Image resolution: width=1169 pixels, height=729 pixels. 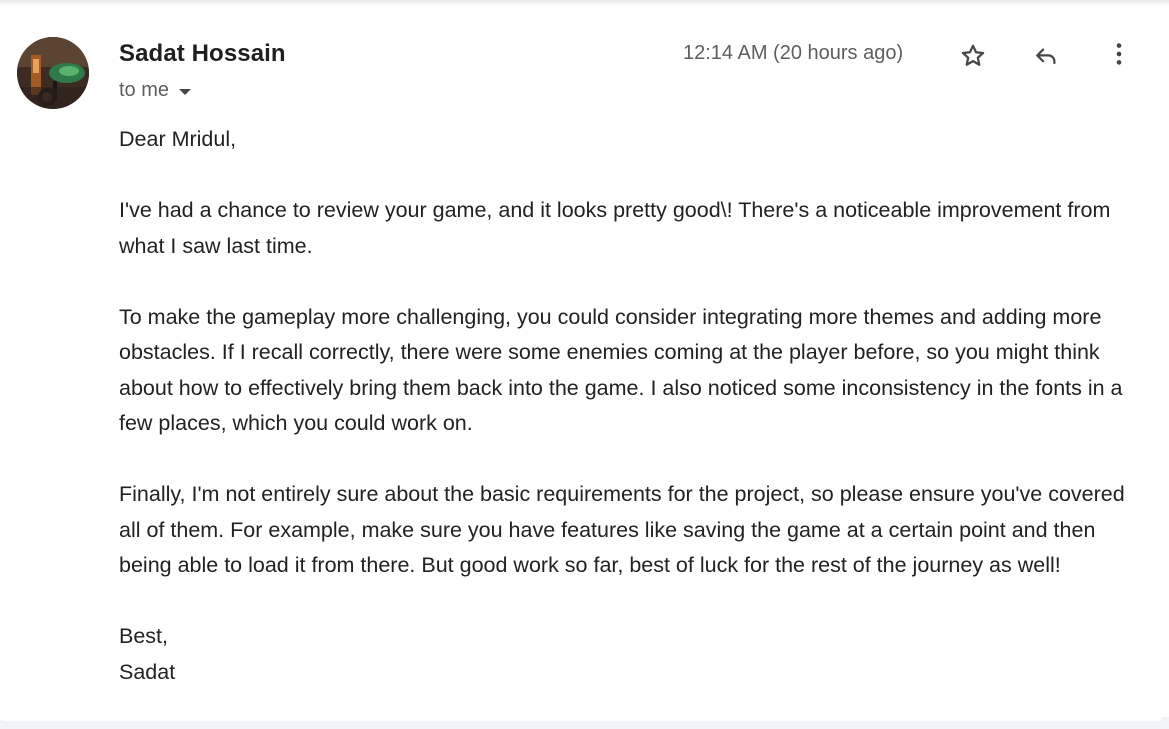 I want to click on more-options-button, so click(x=1119, y=54).